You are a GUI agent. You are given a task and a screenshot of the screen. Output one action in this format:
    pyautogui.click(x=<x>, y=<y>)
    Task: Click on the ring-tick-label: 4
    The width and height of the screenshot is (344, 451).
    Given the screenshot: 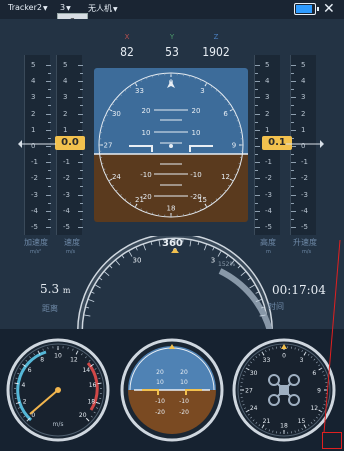 What is the action you would take?
    pyautogui.click(x=24, y=385)
    